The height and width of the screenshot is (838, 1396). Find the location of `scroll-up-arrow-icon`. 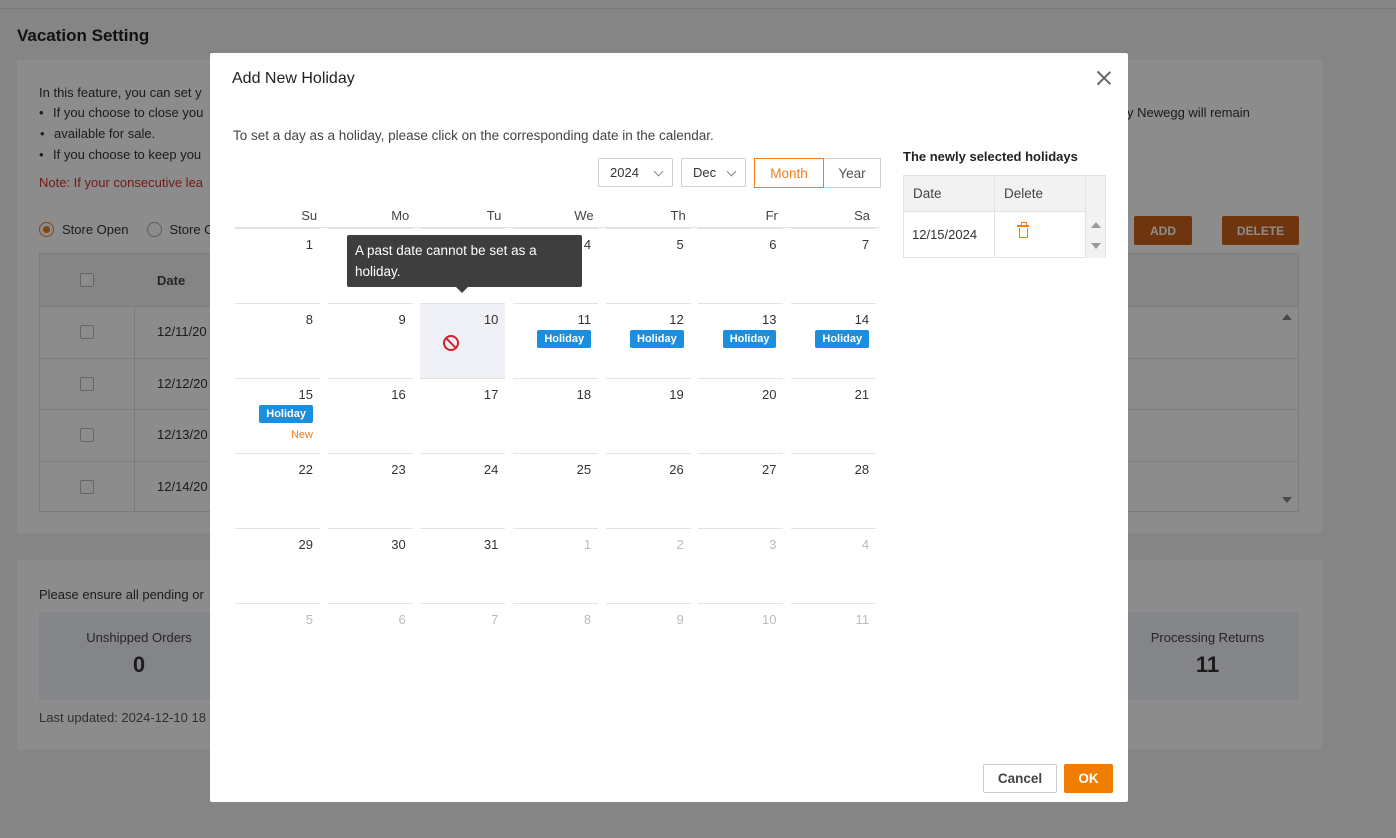

scroll-up-arrow-icon is located at coordinates (1096, 225).